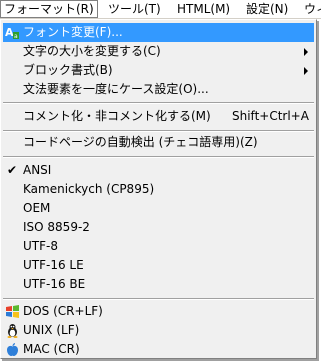 This screenshot has width=321, height=361. I want to click on menu-item-comment-toggle: コメント化・非コメント化する(M) Shift+Ctrl+A, so click(158, 116).